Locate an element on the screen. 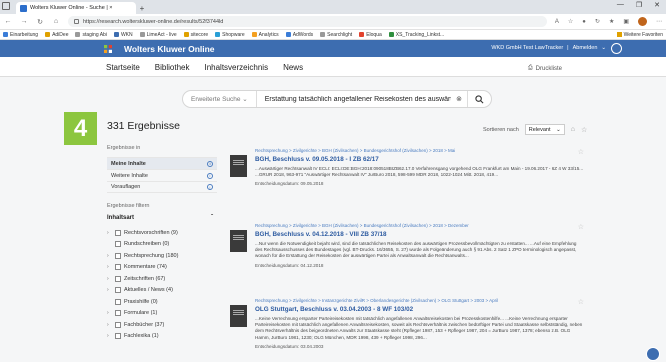 Image resolution: width=666 pixels, height=362 pixels. facet-item: › Fachbücher (37) is located at coordinates (162, 325).